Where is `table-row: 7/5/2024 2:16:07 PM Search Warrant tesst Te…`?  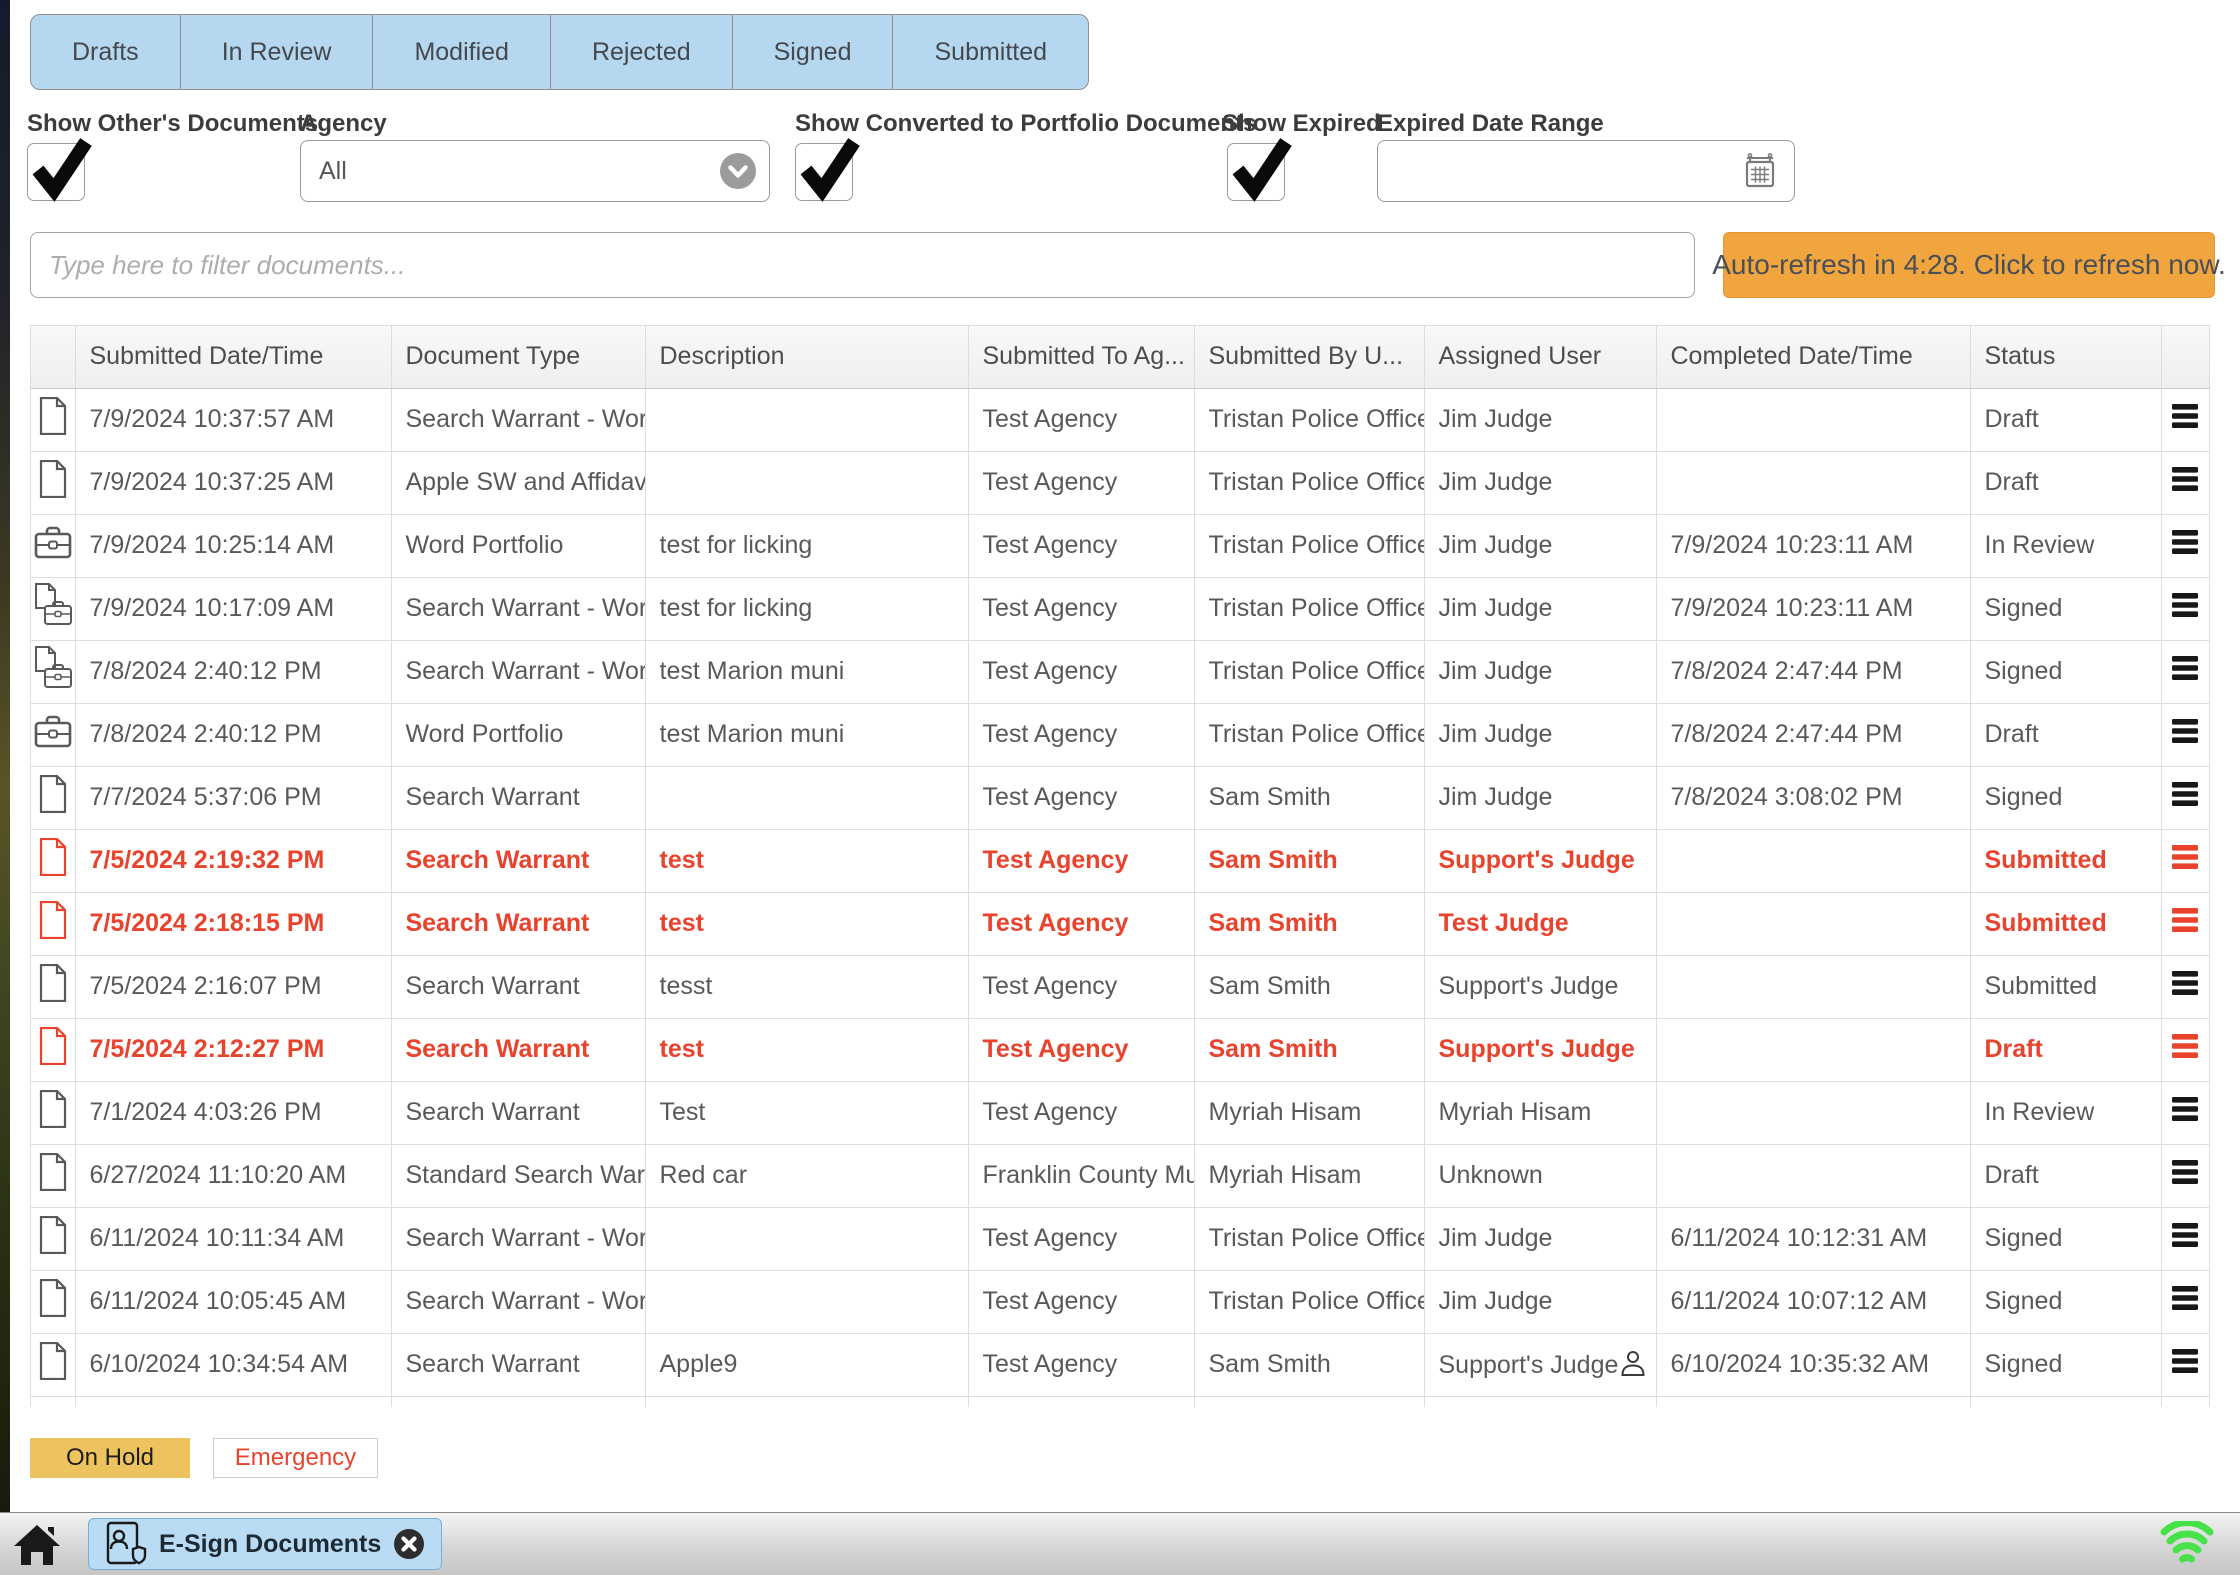 table-row: 7/5/2024 2:16:07 PM Search Warrant tesst Te… is located at coordinates (1120, 987).